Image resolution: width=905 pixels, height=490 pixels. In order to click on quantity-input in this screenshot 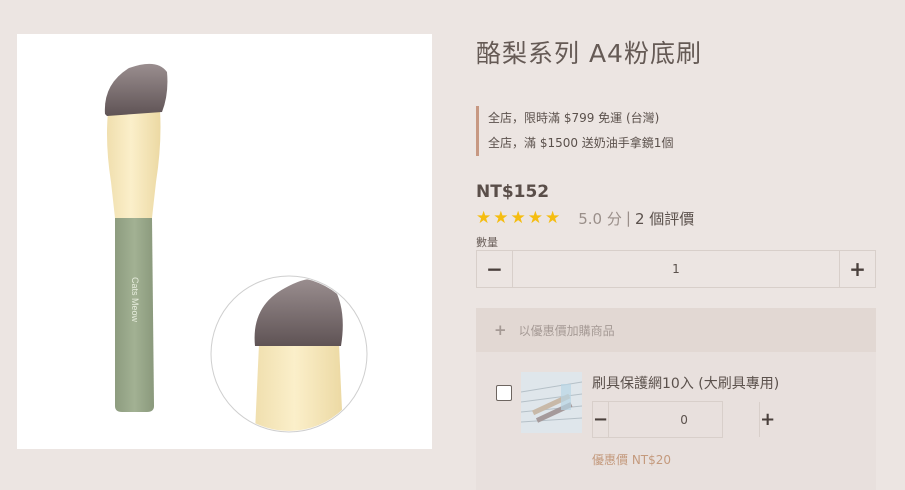, I will do `click(676, 269)`.